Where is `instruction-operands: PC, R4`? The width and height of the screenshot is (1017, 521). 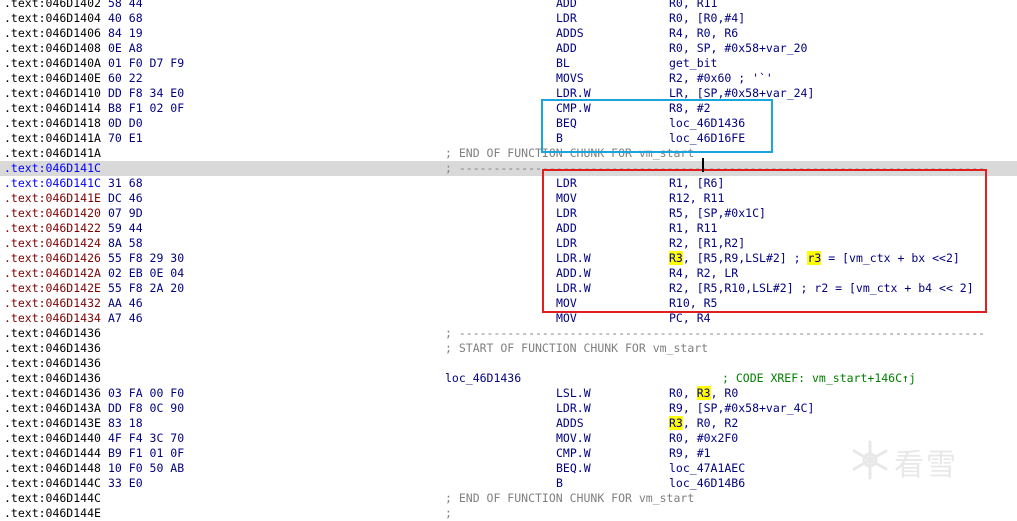 instruction-operands: PC, R4 is located at coordinates (690, 318).